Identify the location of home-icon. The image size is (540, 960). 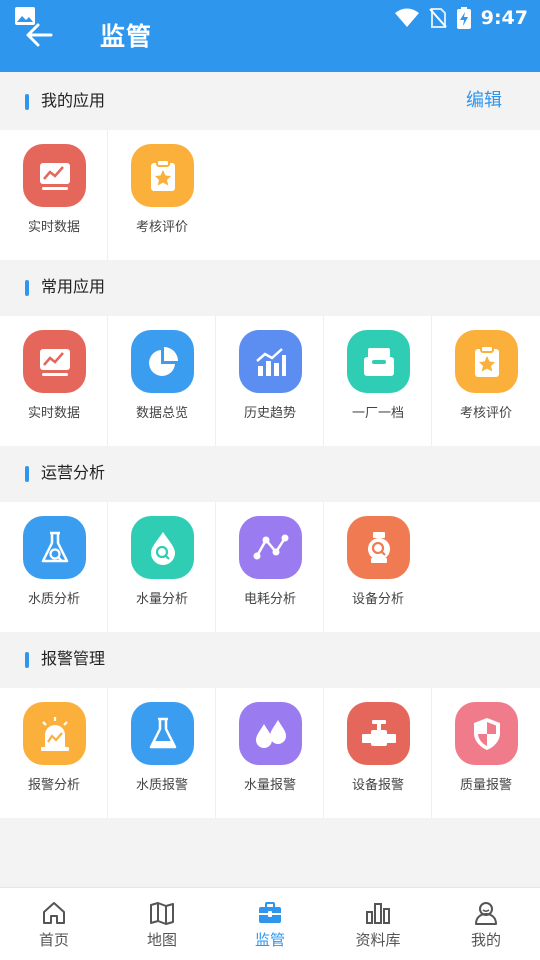
(54, 913).